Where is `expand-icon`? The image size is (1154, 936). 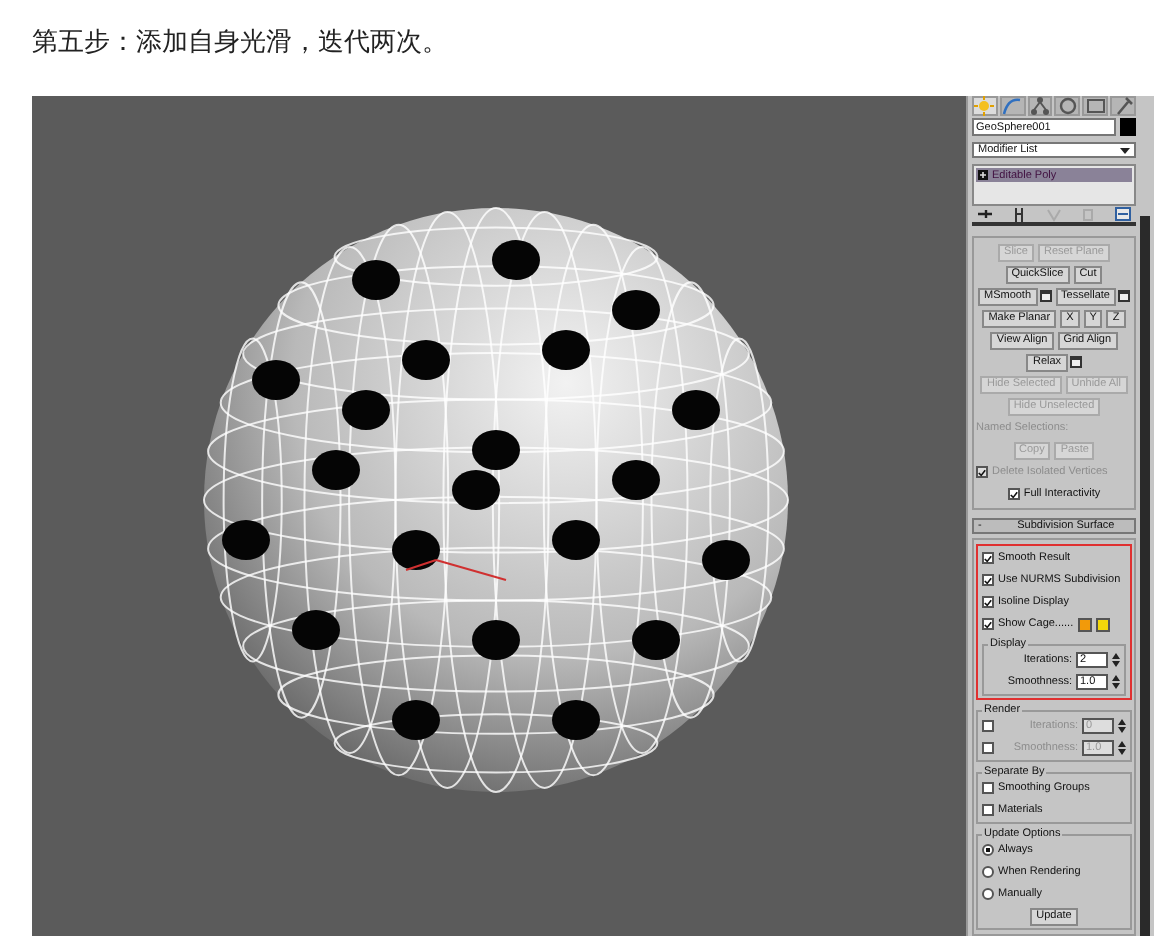
expand-icon is located at coordinates (983, 175).